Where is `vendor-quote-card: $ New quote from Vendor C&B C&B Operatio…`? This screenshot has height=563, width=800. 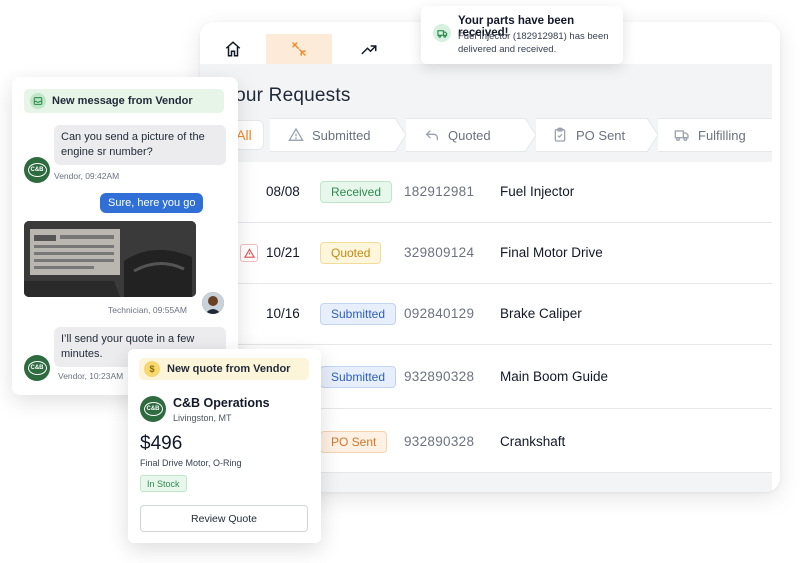
vendor-quote-card: $ New quote from Vendor C&B C&B Operatio… is located at coordinates (224, 446).